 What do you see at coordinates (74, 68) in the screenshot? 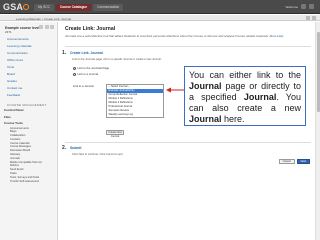
I see `radio-journals-page` at bounding box center [74, 68].